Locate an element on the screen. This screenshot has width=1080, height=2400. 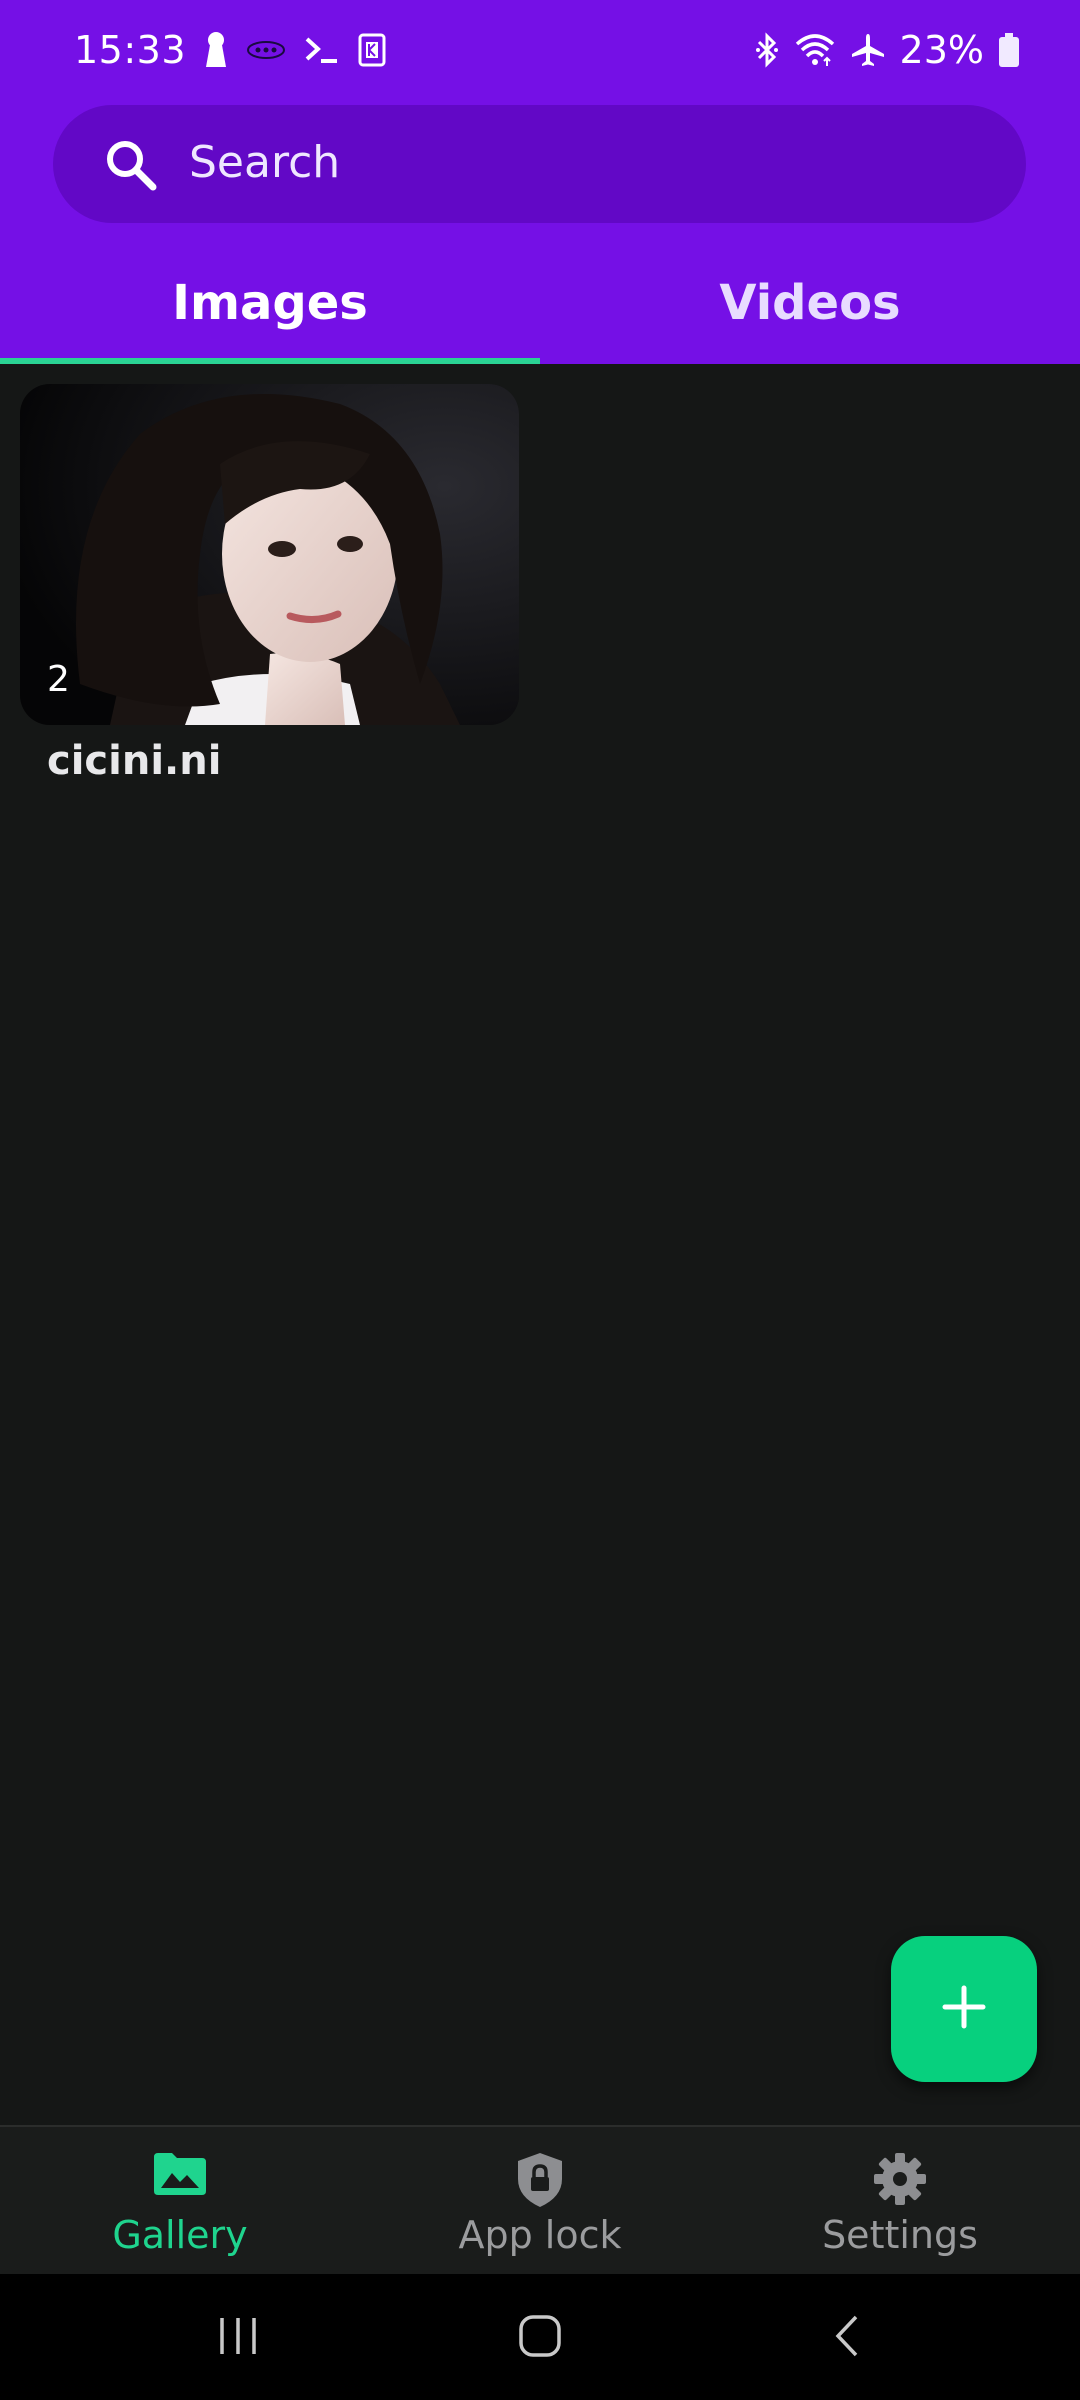
status-time: 15:33 is located at coordinates (130, 50).